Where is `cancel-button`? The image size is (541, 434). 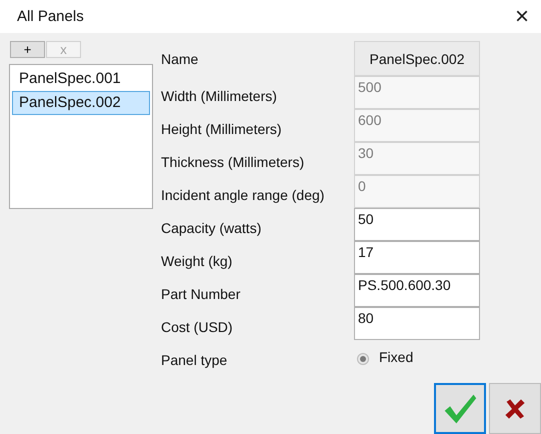 cancel-button is located at coordinates (515, 408).